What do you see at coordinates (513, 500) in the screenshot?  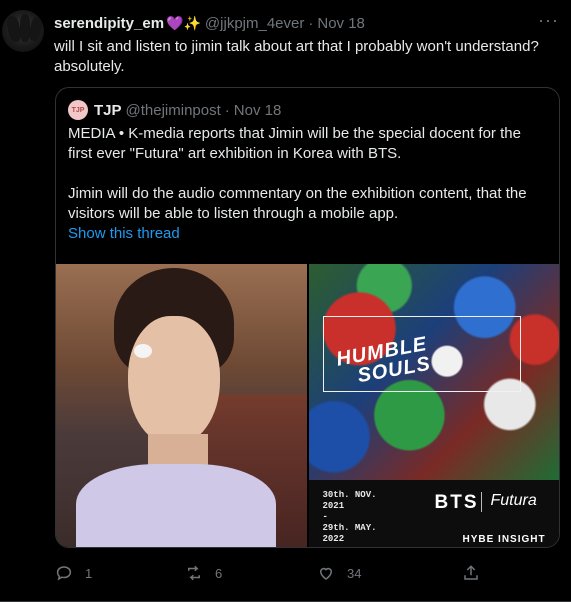 I see `futura-signature: Futura` at bounding box center [513, 500].